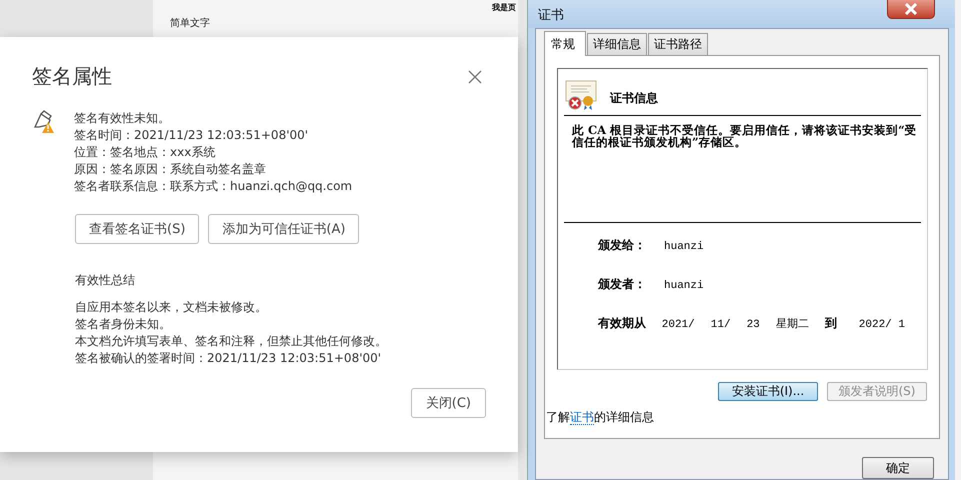  Describe the element at coordinates (617, 44) in the screenshot. I see `tab: 详细信息` at that location.